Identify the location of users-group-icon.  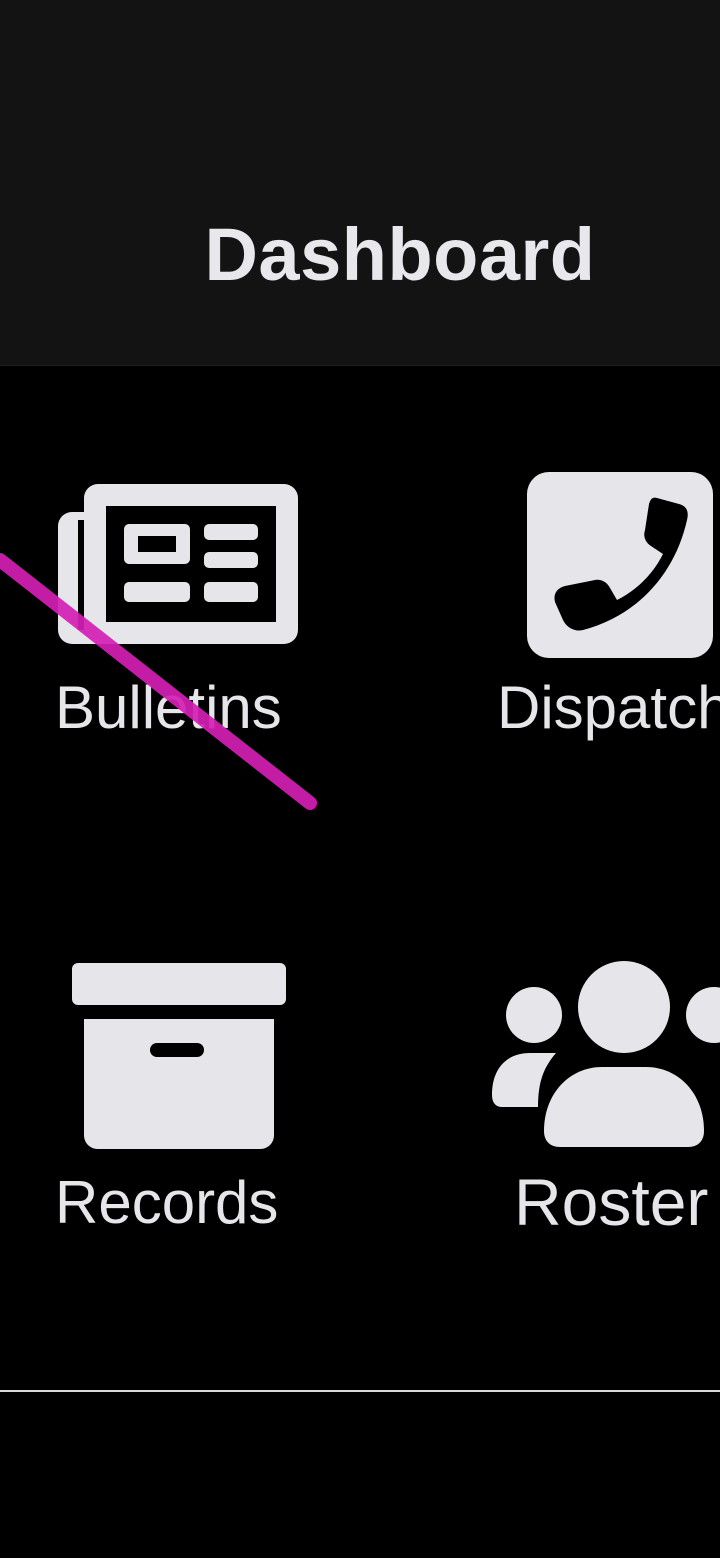
(606, 1054).